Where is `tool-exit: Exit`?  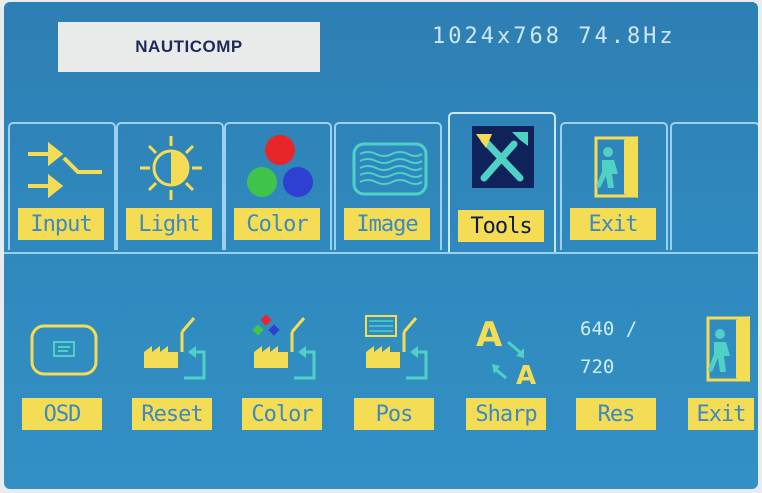
tool-exit: Exit is located at coordinates (723, 372).